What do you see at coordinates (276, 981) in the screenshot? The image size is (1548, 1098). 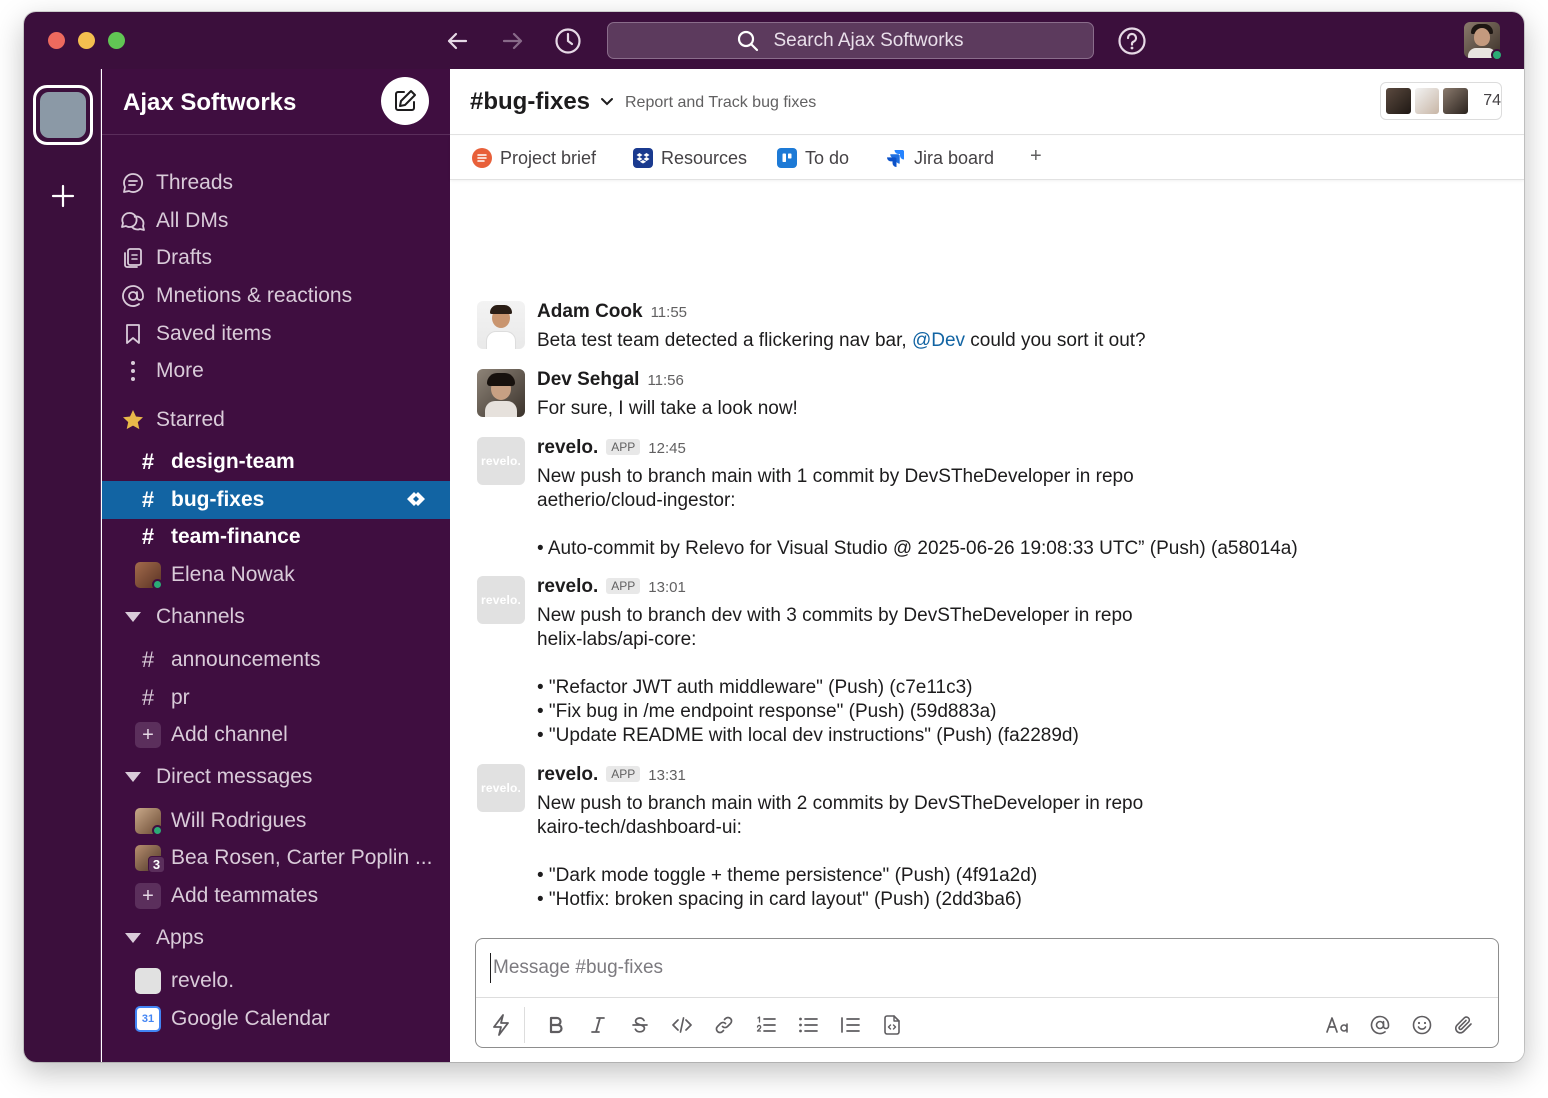 I see `sidebar-app-revelo: revelo.` at bounding box center [276, 981].